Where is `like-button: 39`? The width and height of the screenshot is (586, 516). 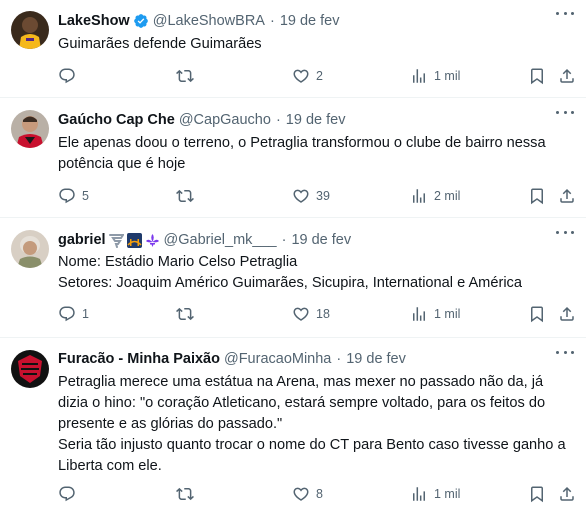
like-button: 39 is located at coordinates (311, 196).